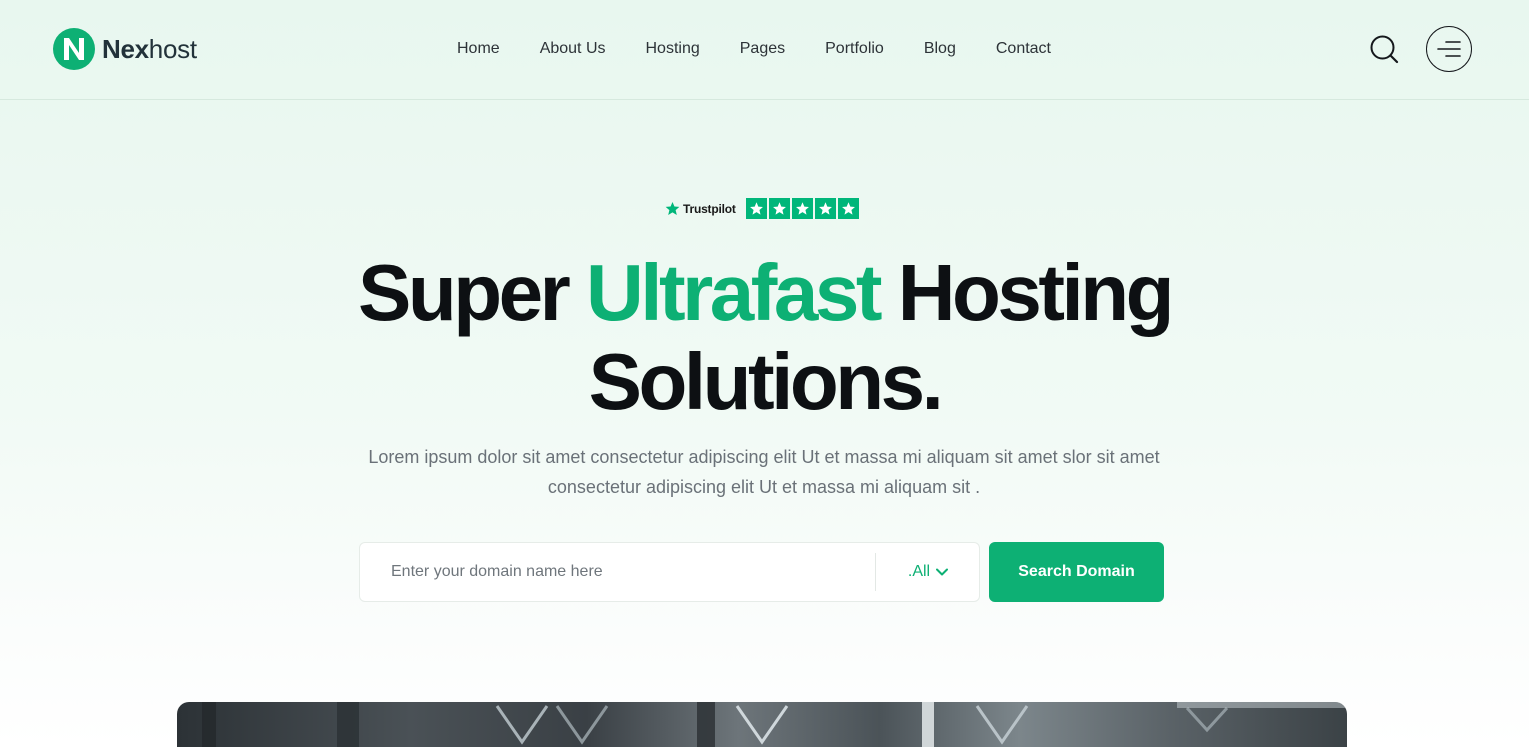 The image size is (1529, 747). What do you see at coordinates (573, 49) in the screenshot?
I see `nav-item-about-us: About Us` at bounding box center [573, 49].